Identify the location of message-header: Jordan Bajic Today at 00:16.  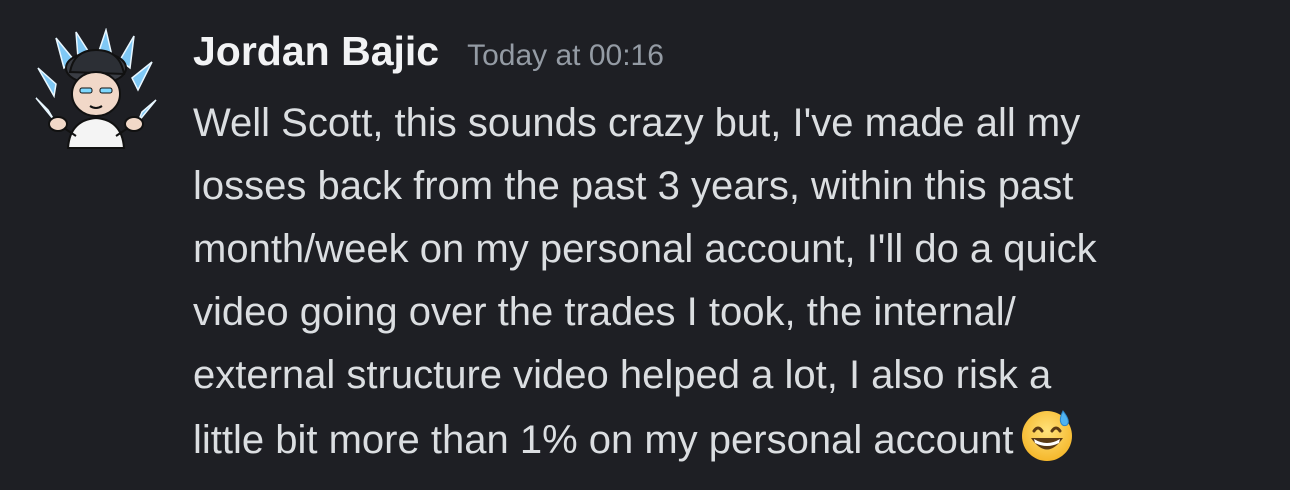
(428, 56).